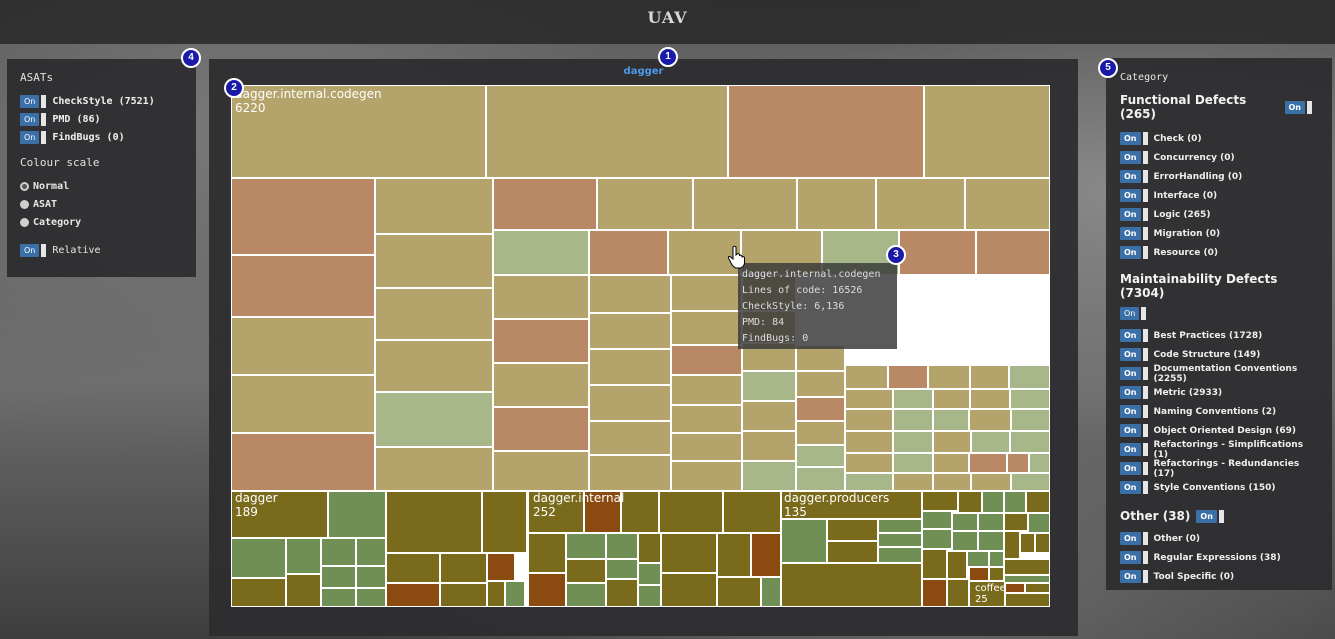 The height and width of the screenshot is (639, 1335). What do you see at coordinates (24, 204) in the screenshot?
I see `radio-icon` at bounding box center [24, 204].